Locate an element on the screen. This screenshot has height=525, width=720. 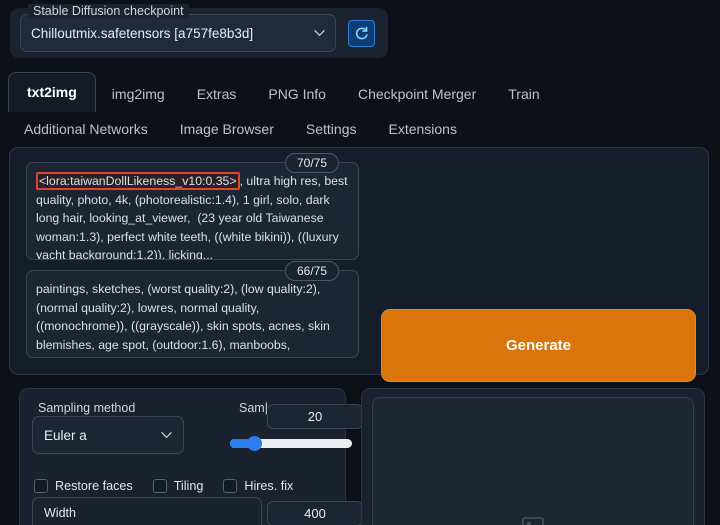
image-placeholder-icon is located at coordinates (533, 521).